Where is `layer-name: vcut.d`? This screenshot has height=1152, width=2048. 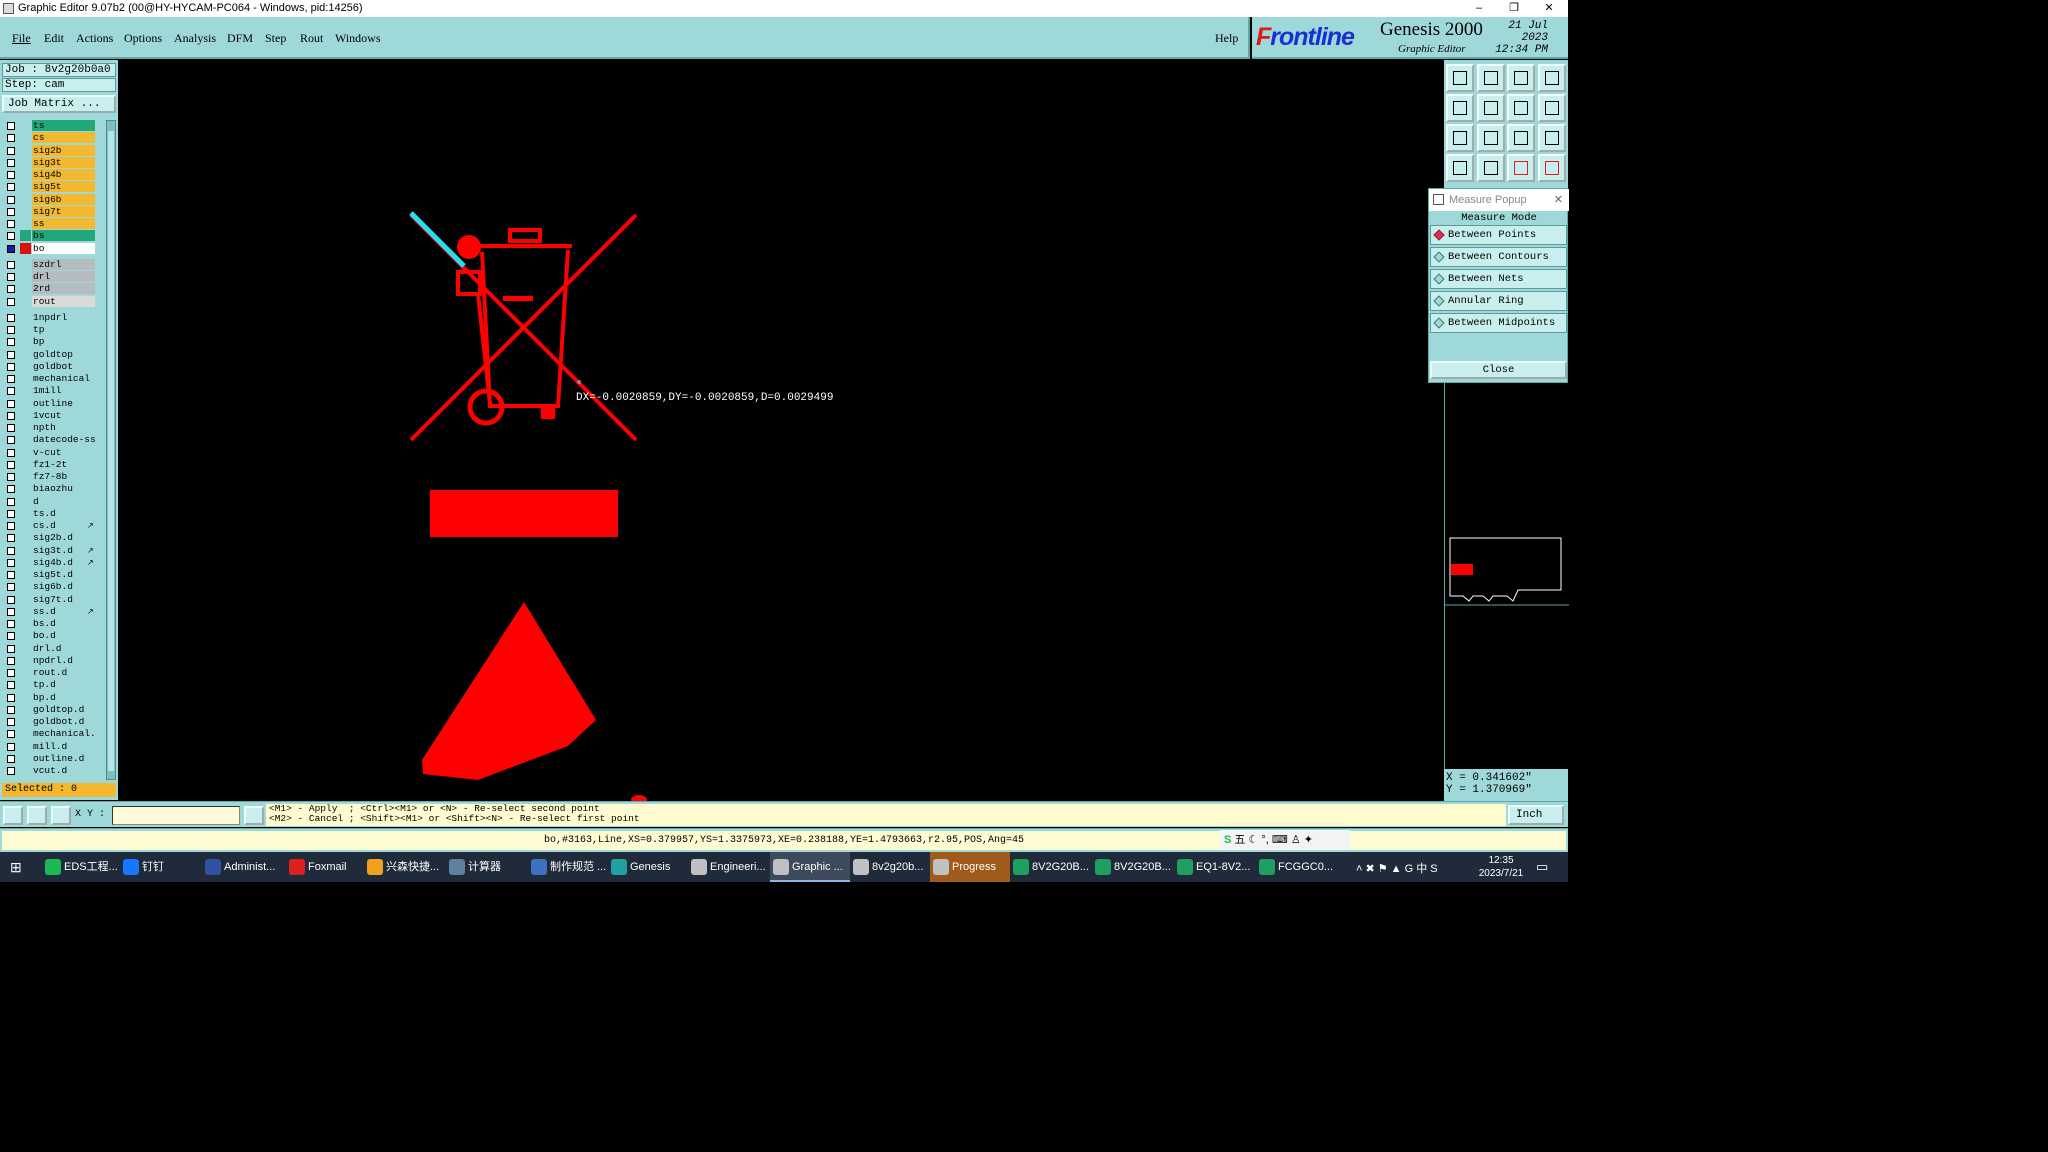
layer-name: vcut.d is located at coordinates (63, 770).